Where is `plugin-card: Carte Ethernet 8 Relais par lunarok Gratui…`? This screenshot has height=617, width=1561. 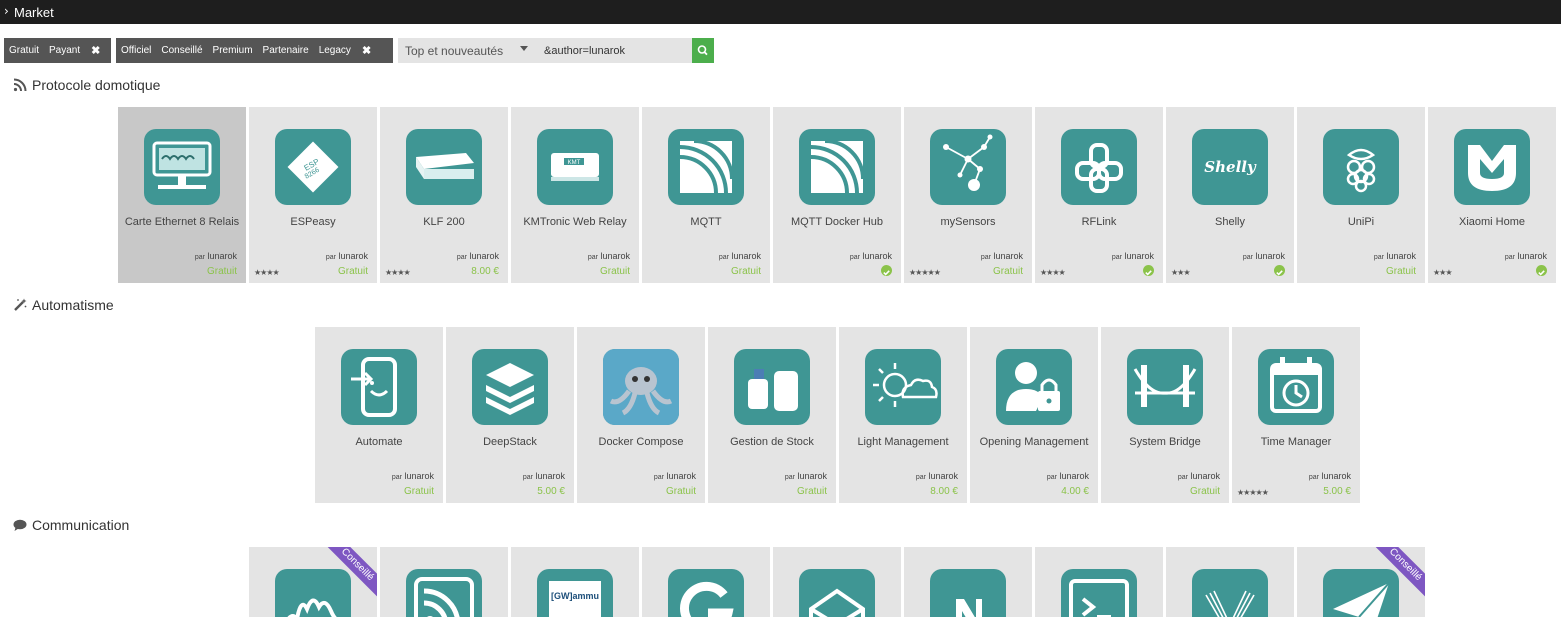
plugin-card: Carte Ethernet 8 Relais par lunarok Gratui… is located at coordinates (182, 195).